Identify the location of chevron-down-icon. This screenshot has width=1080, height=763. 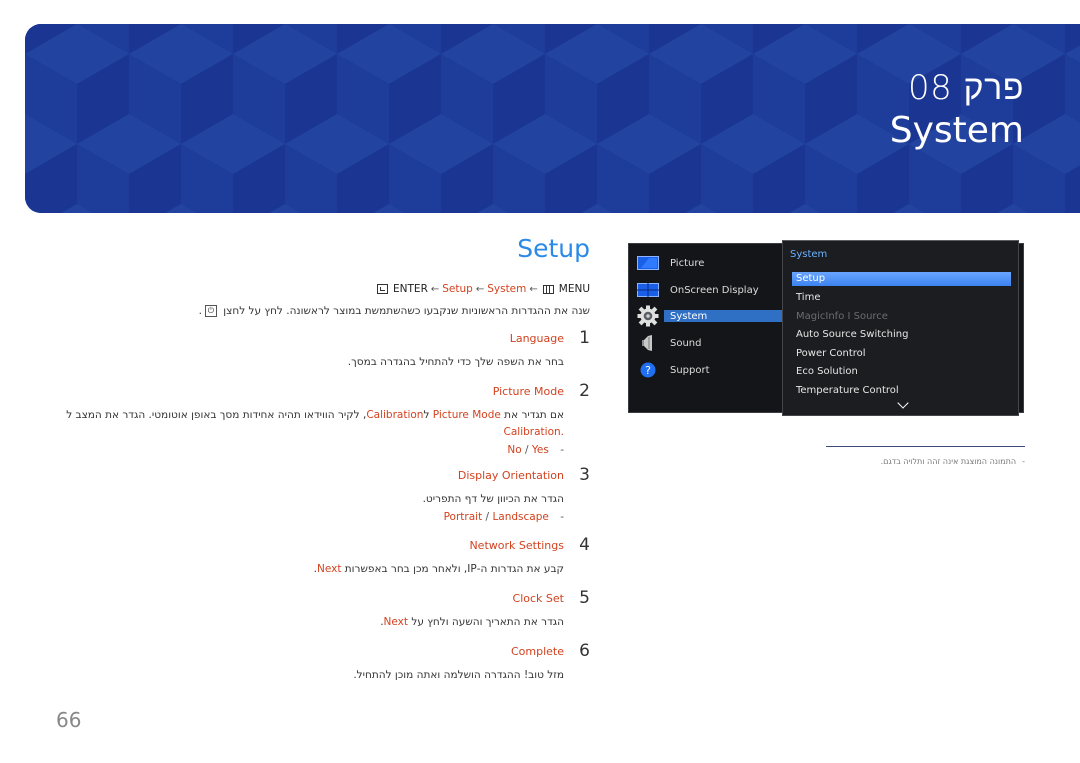
(903, 403).